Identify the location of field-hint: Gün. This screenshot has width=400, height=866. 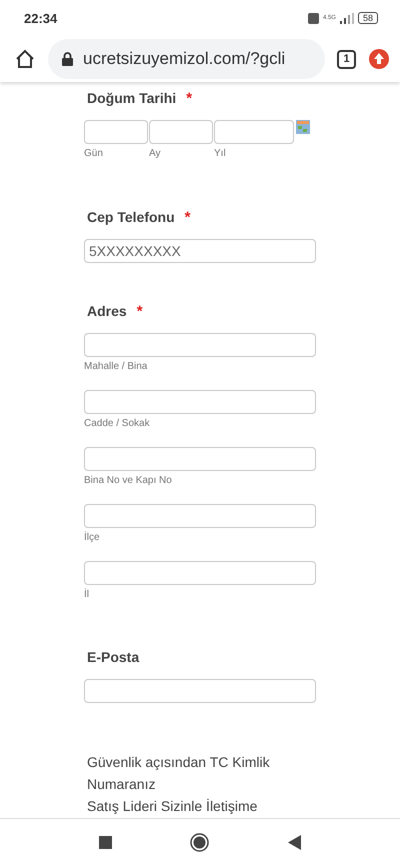
(94, 154).